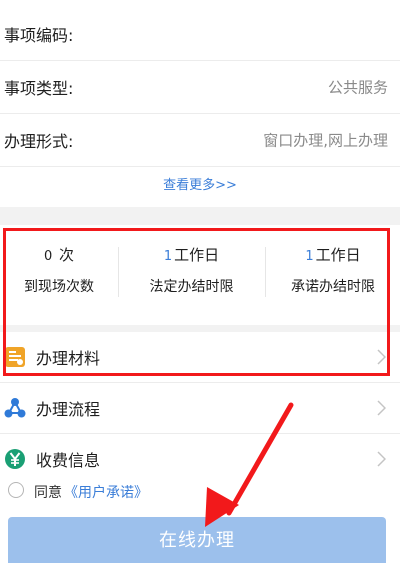 The height and width of the screenshot is (565, 400). I want to click on stat-promised-limit: 1 工作日 承诺办结时限, so click(333, 275).